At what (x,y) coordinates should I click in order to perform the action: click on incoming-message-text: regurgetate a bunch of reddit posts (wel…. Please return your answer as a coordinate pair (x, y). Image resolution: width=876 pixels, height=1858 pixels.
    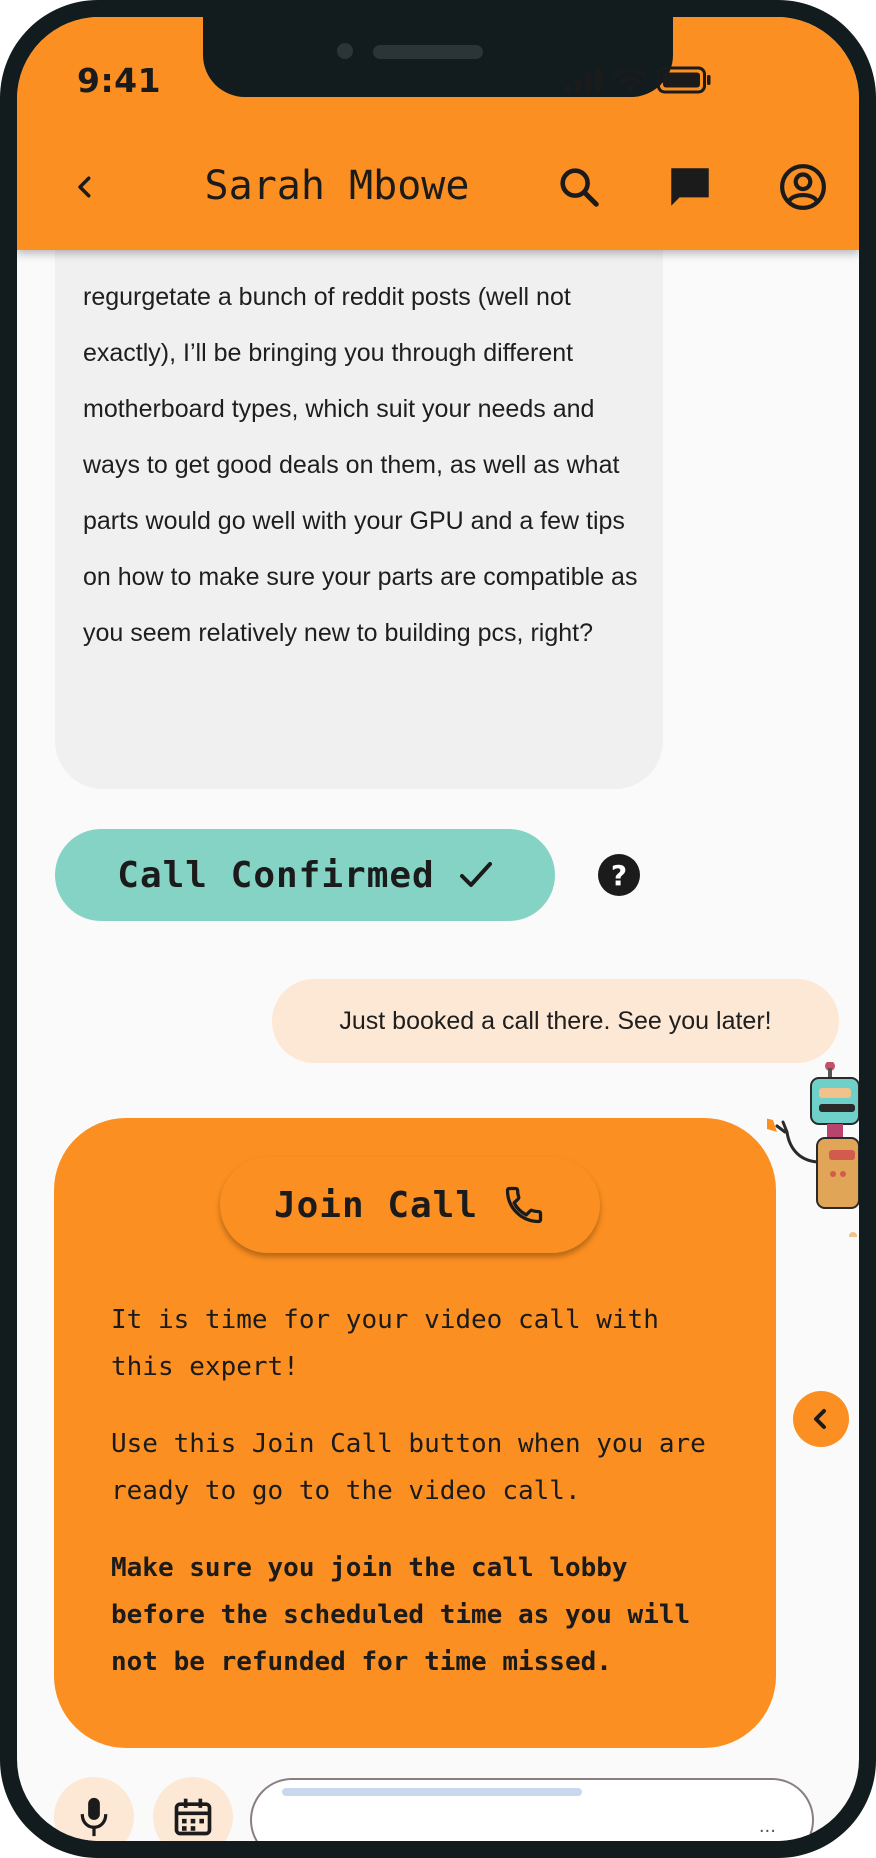
    Looking at the image, I should click on (360, 465).